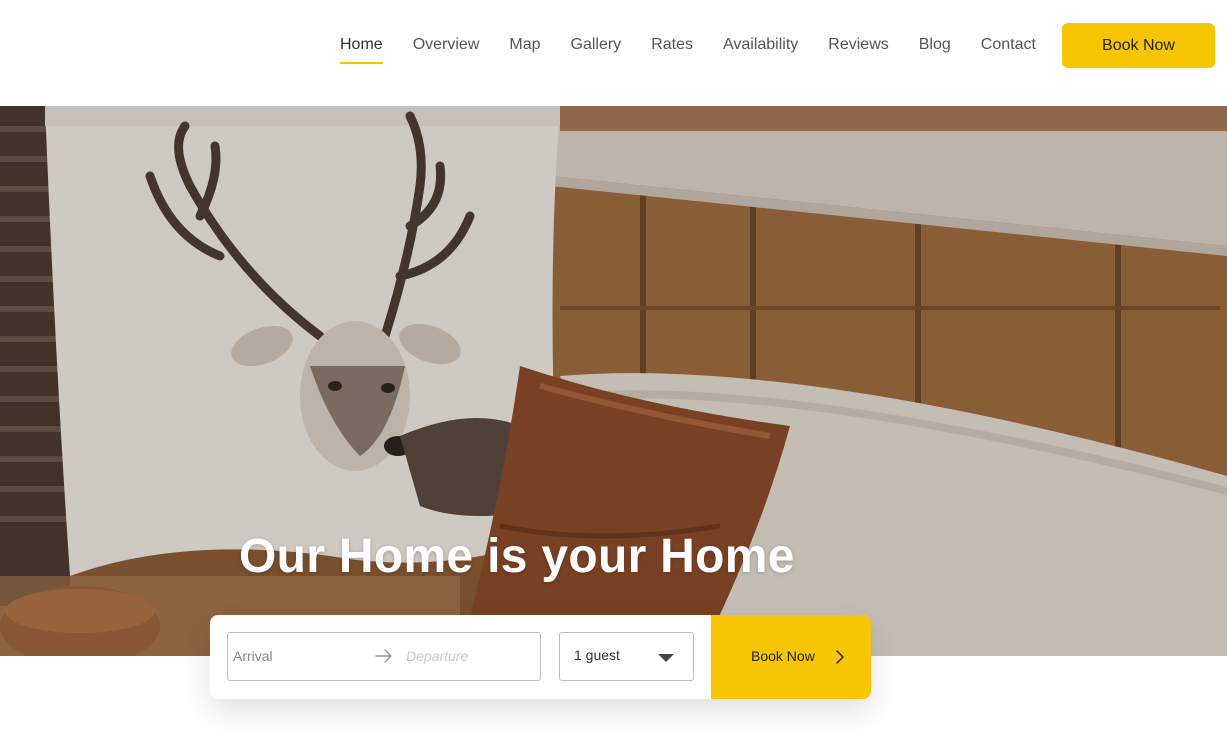  What do you see at coordinates (596, 45) in the screenshot?
I see `nav-gallery: Gallery` at bounding box center [596, 45].